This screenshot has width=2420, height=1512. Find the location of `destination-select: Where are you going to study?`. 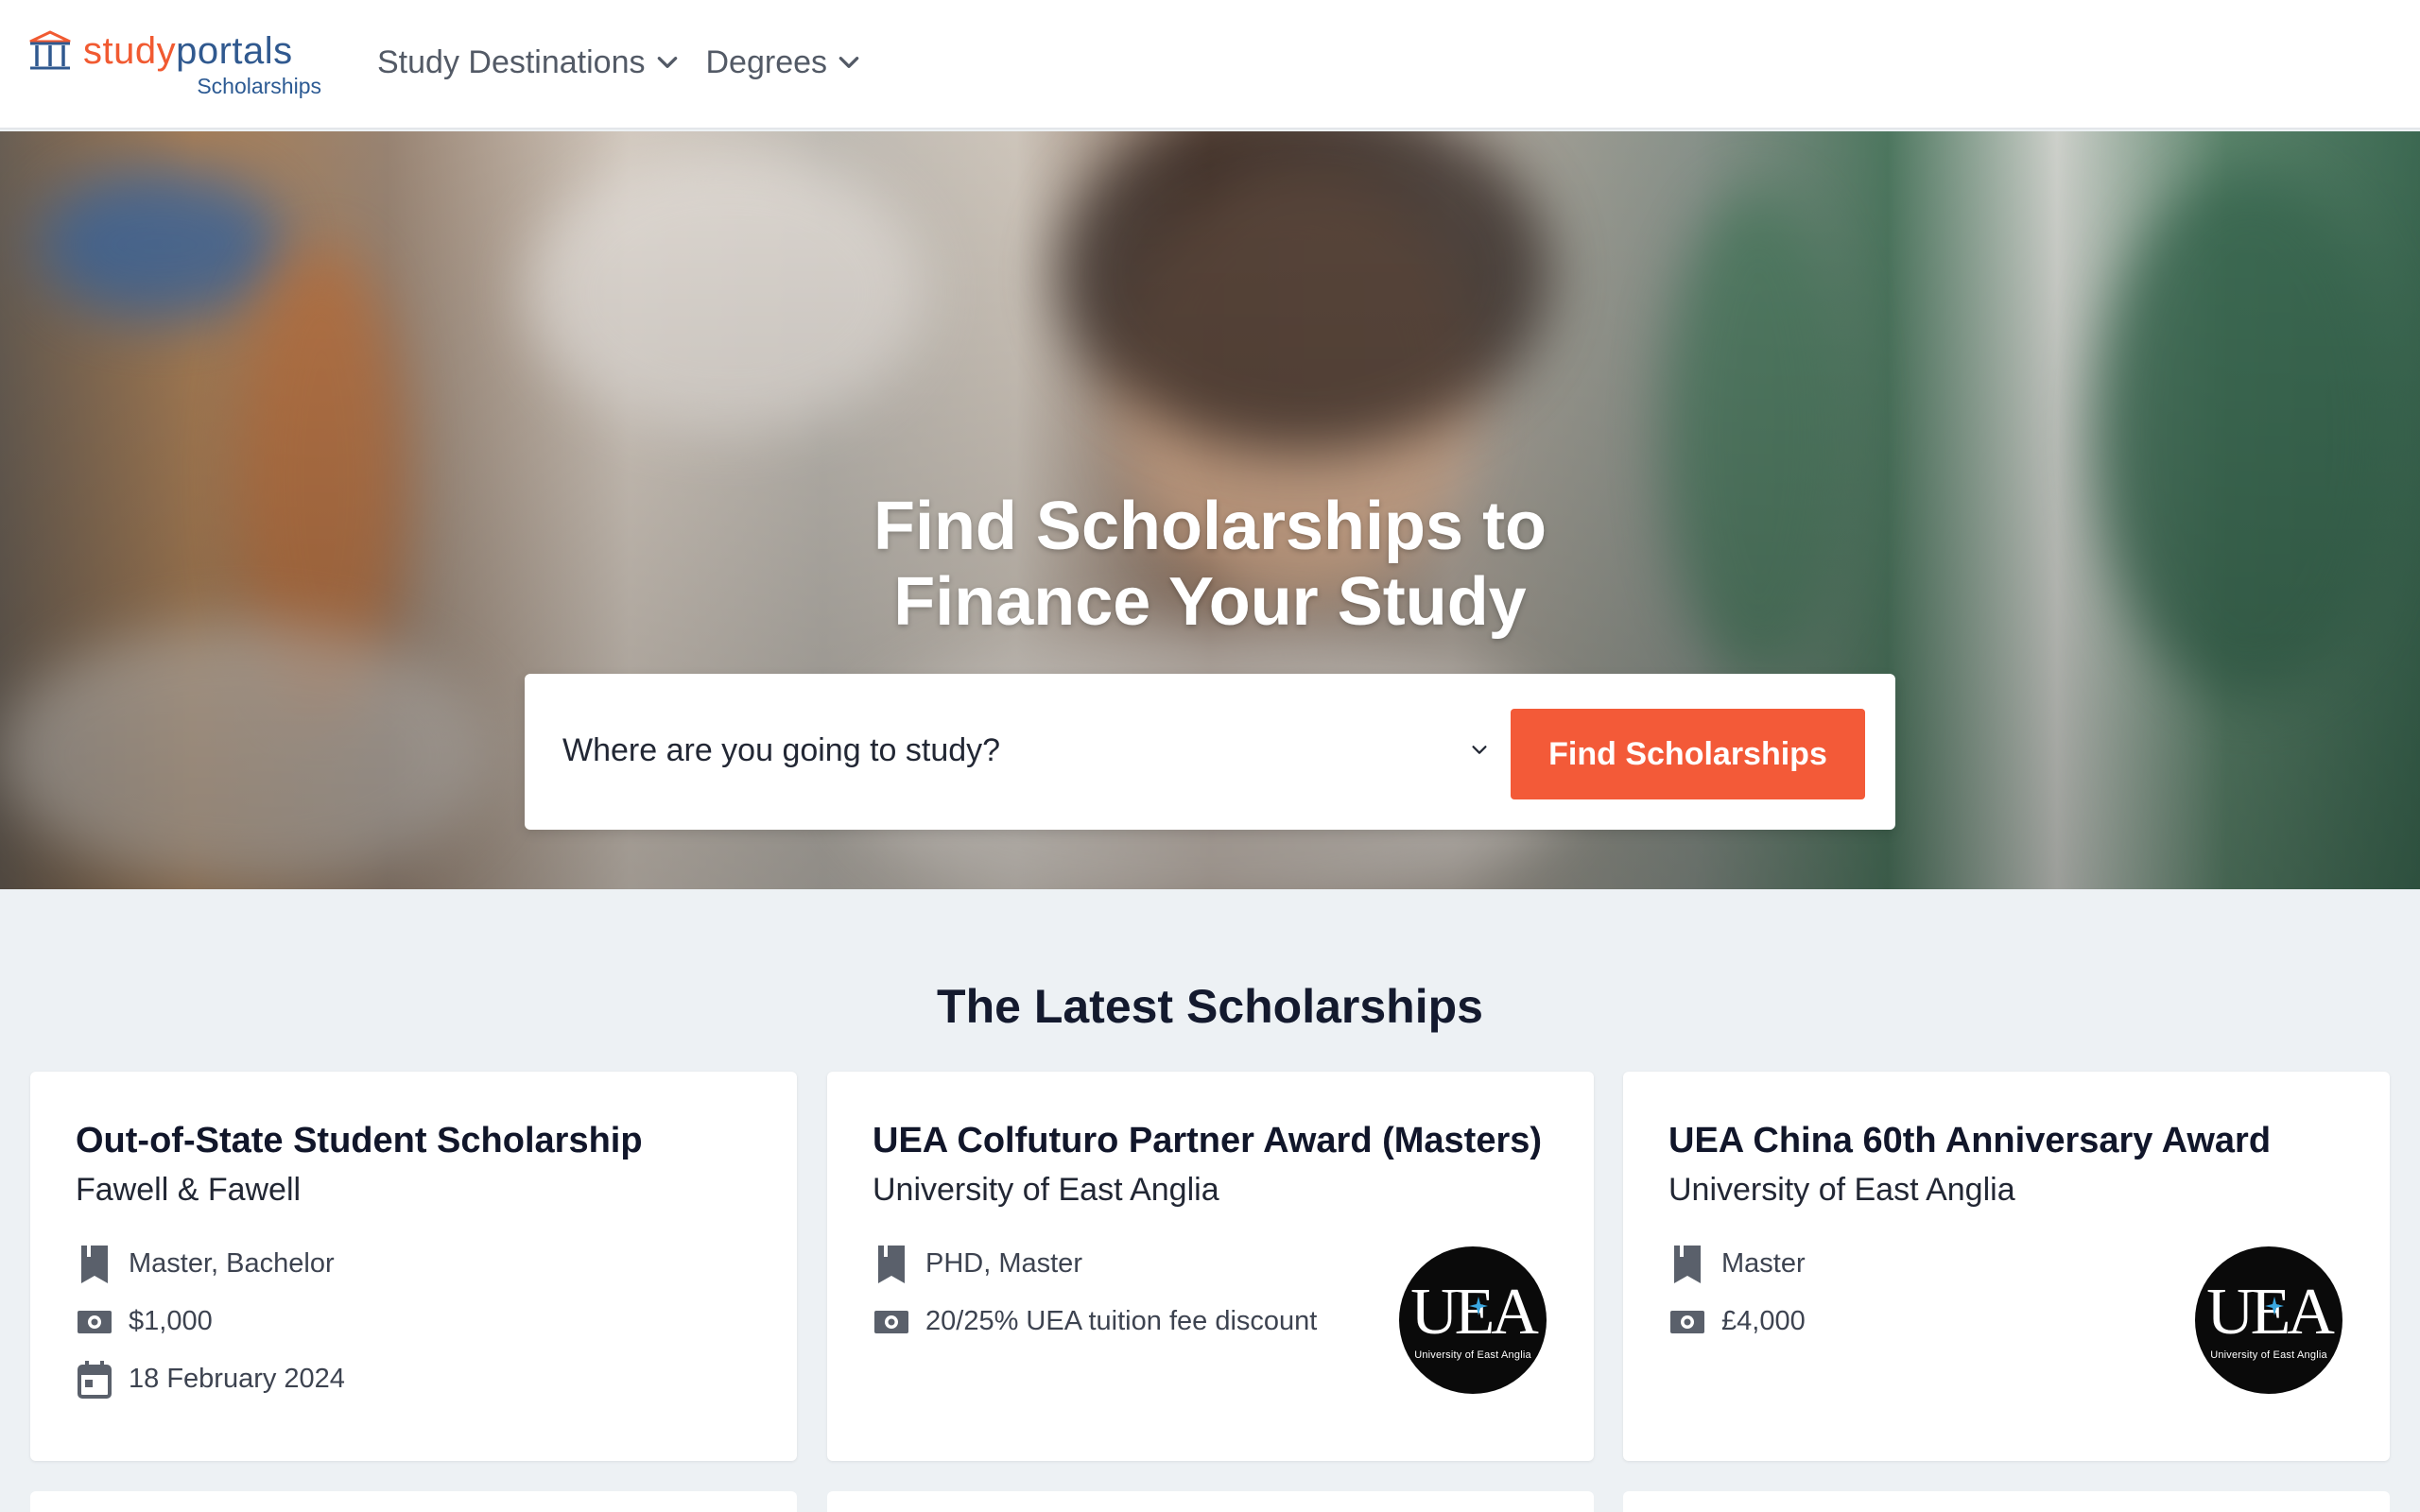

destination-select: Where are you going to study? is located at coordinates (781, 750).